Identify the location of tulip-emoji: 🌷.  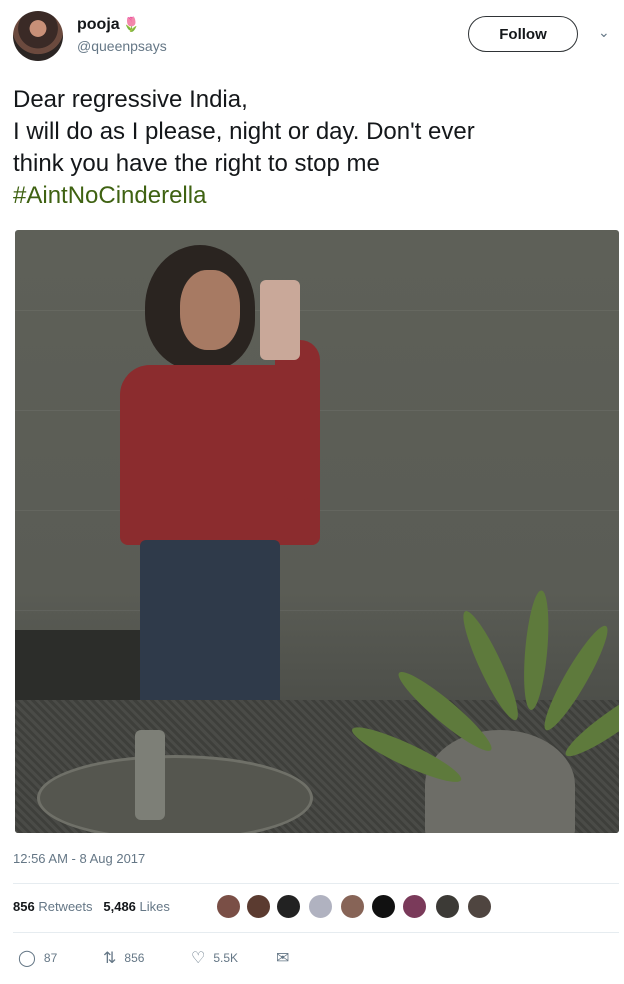
(131, 24).